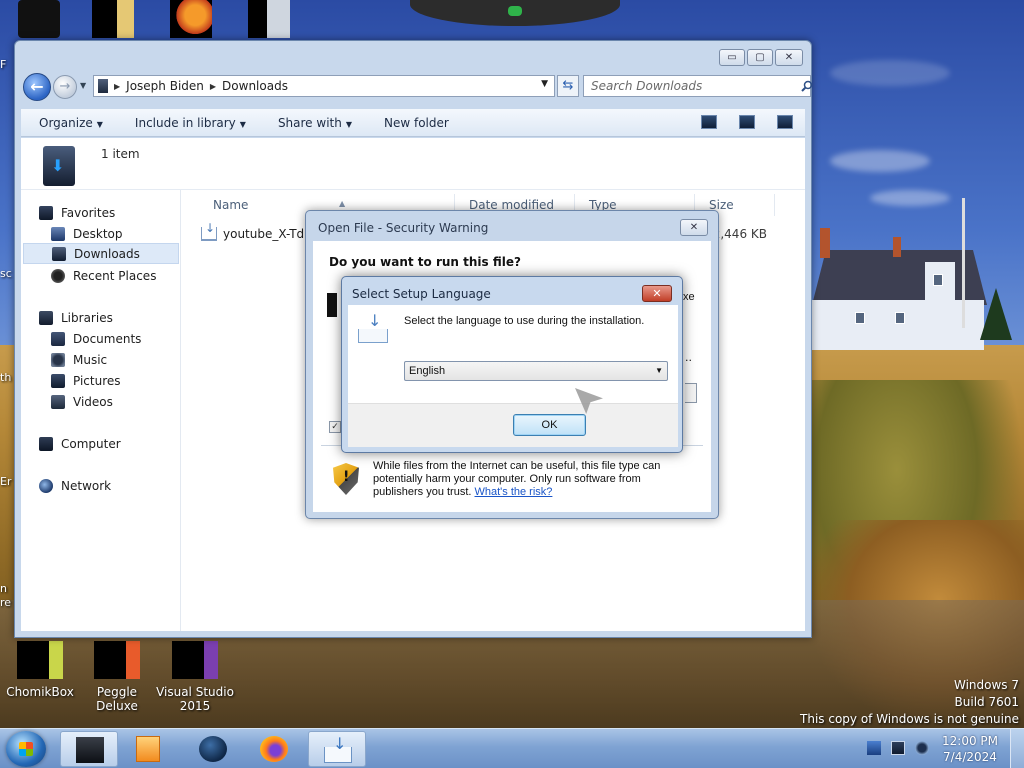 The width and height of the screenshot is (1024, 768). Describe the element at coordinates (91, 443) in the screenshot. I see `nav-label: Computer` at that location.